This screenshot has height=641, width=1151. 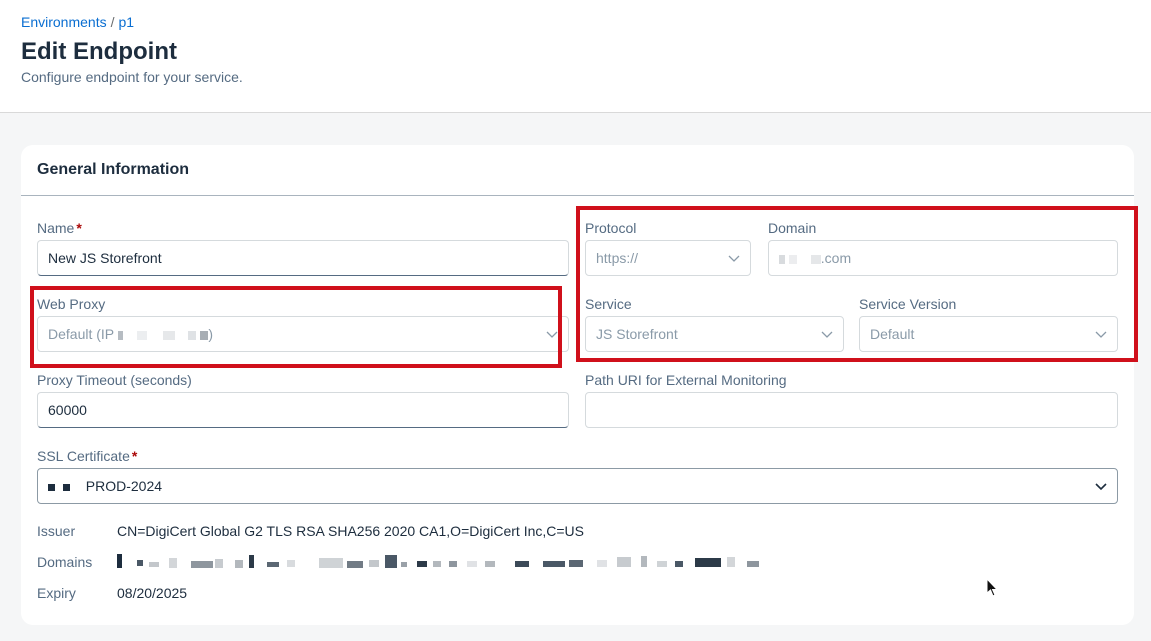 I want to click on ssl-certificate-select: PROD-2024, so click(x=577, y=486).